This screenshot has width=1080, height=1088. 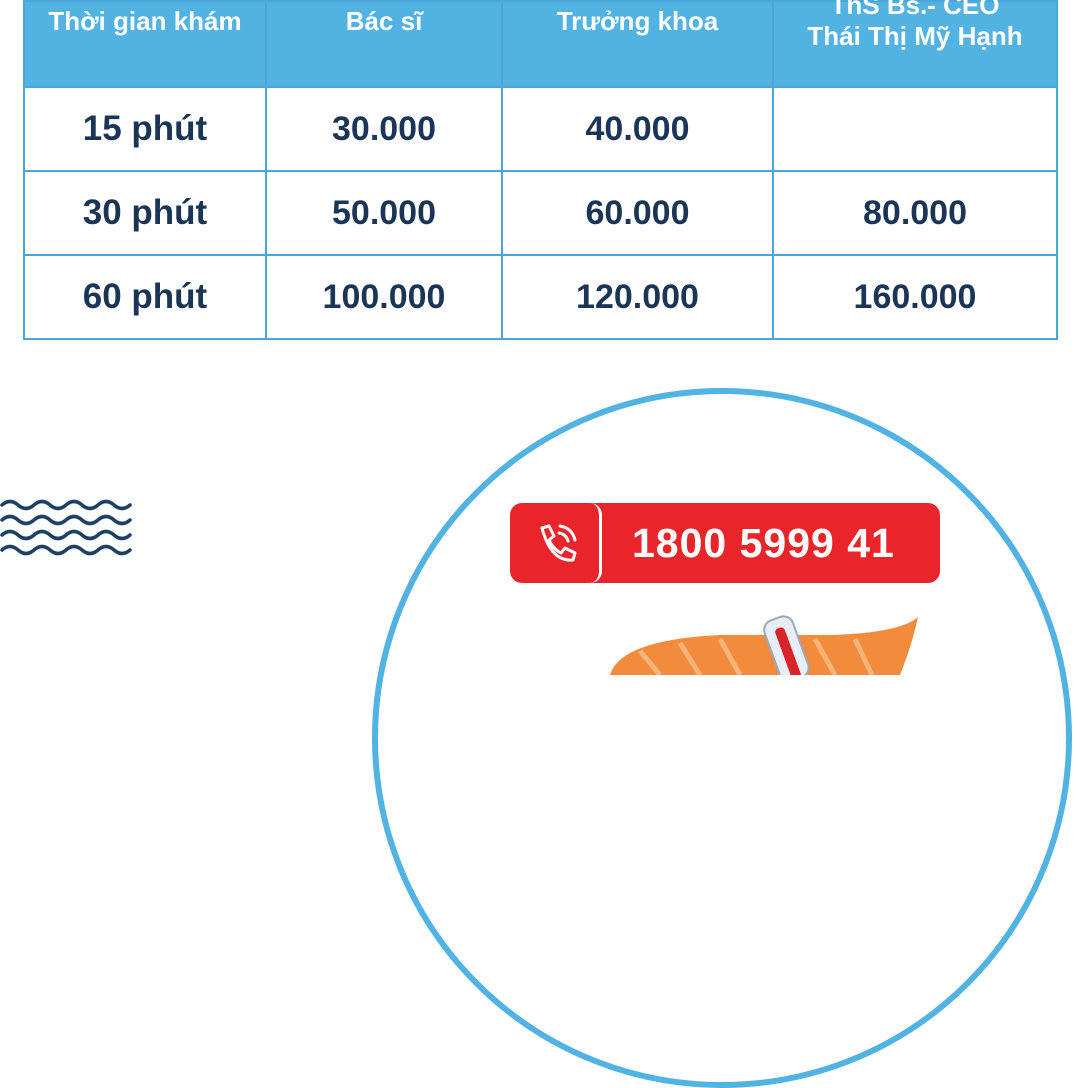 What do you see at coordinates (764, 645) in the screenshot?
I see `thermometer-illustration` at bounding box center [764, 645].